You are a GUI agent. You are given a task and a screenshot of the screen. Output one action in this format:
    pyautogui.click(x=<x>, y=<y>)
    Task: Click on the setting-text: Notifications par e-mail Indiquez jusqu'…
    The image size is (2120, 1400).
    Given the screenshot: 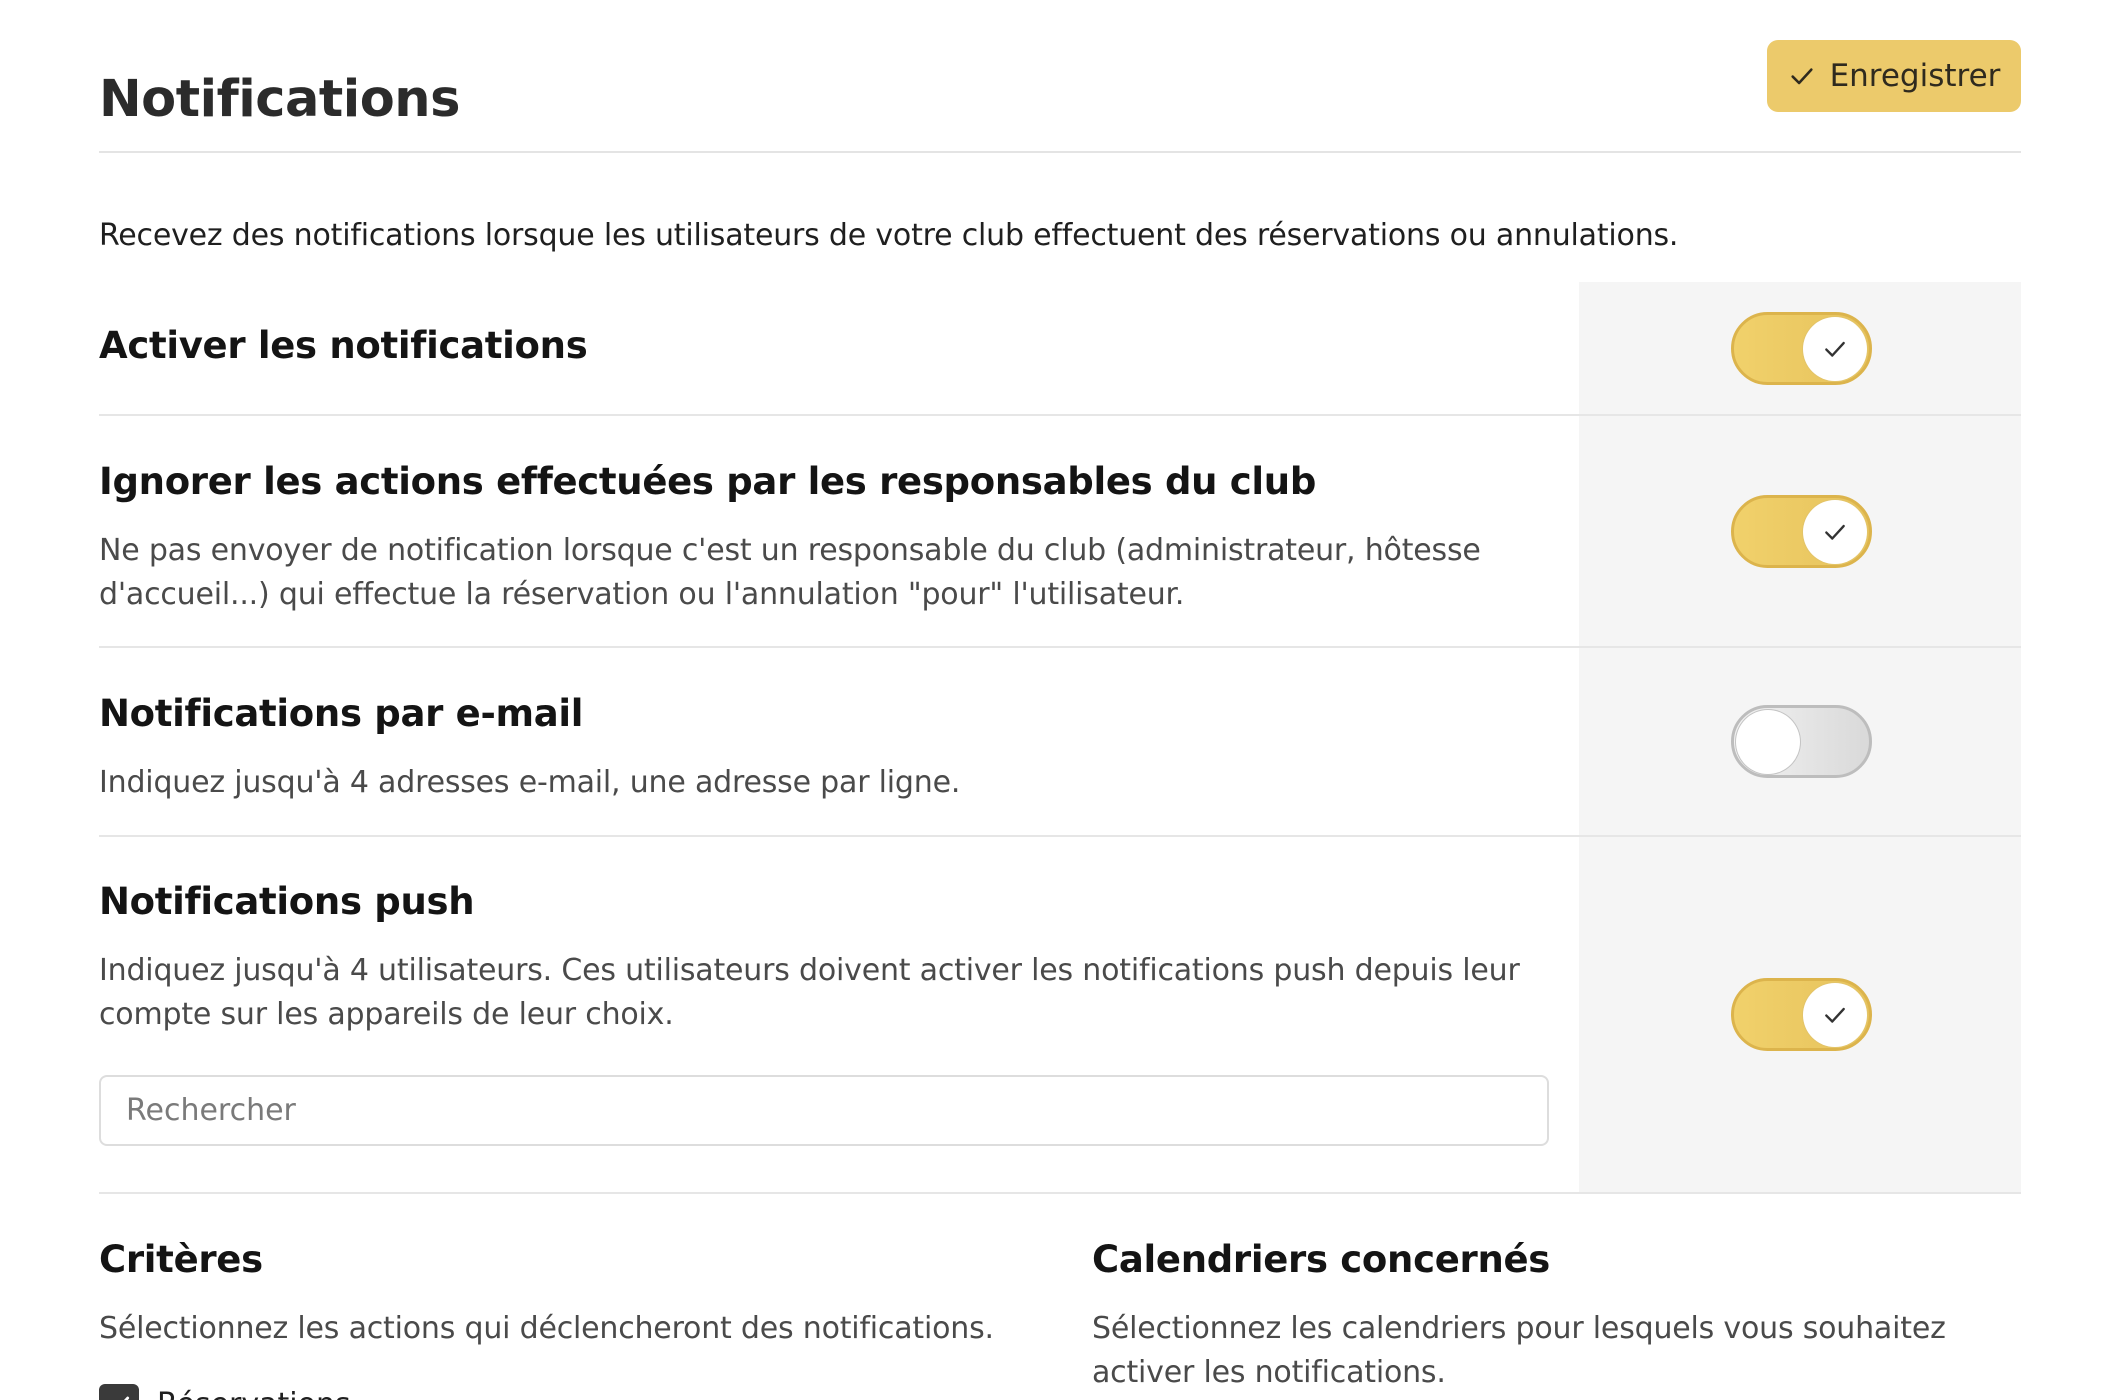 What is the action you would take?
    pyautogui.click(x=839, y=741)
    